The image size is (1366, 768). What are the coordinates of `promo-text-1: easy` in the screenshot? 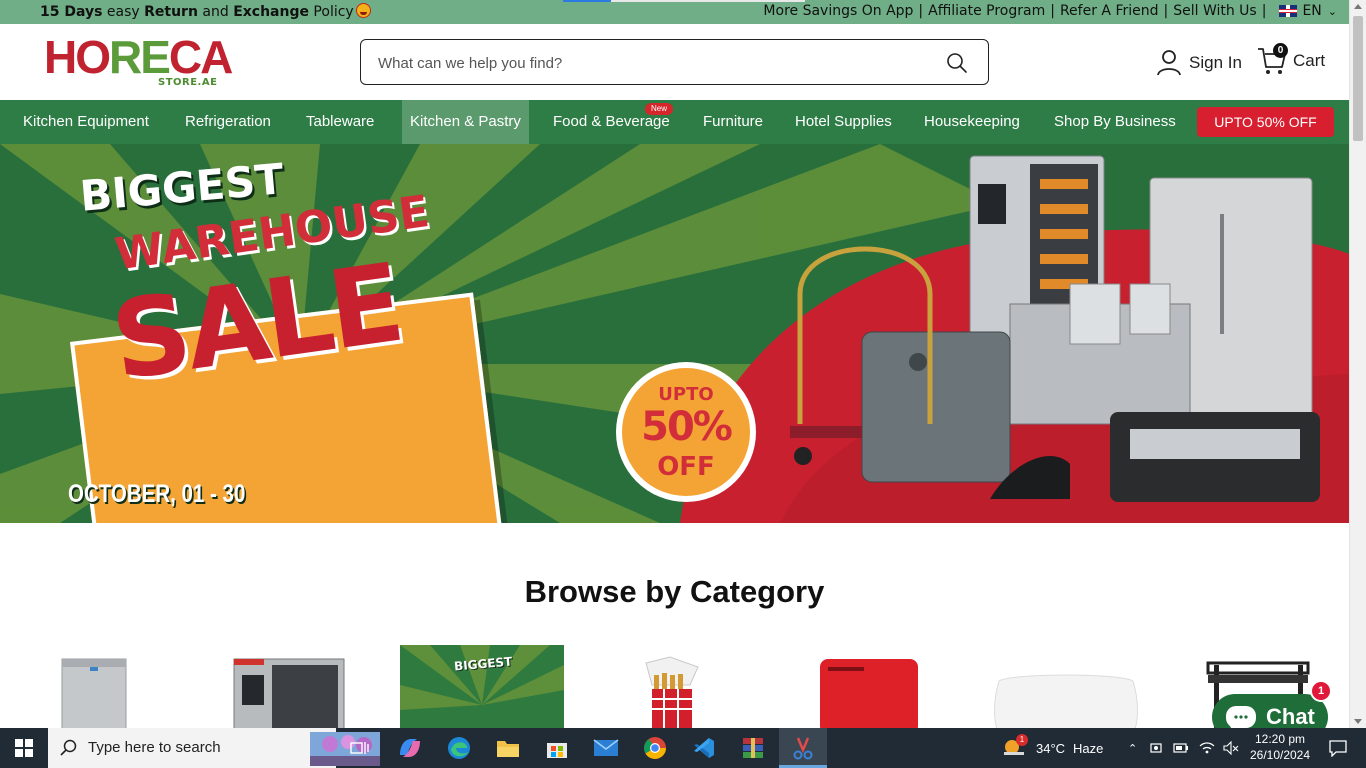 It's located at (123, 12).